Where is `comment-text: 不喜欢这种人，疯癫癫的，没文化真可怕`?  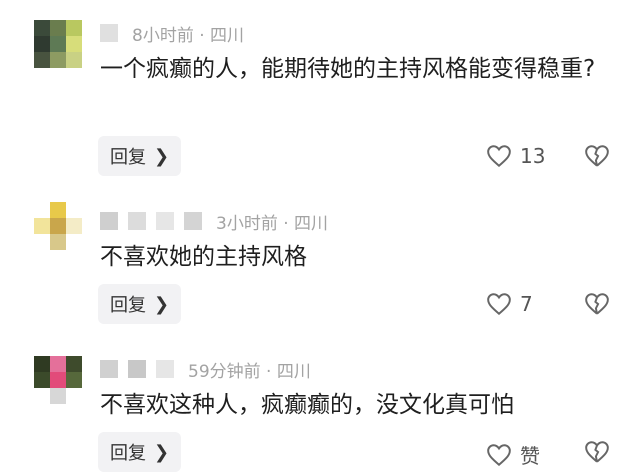 comment-text: 不喜欢这种人，疯癫癫的，没文化真可怕 is located at coordinates (307, 405).